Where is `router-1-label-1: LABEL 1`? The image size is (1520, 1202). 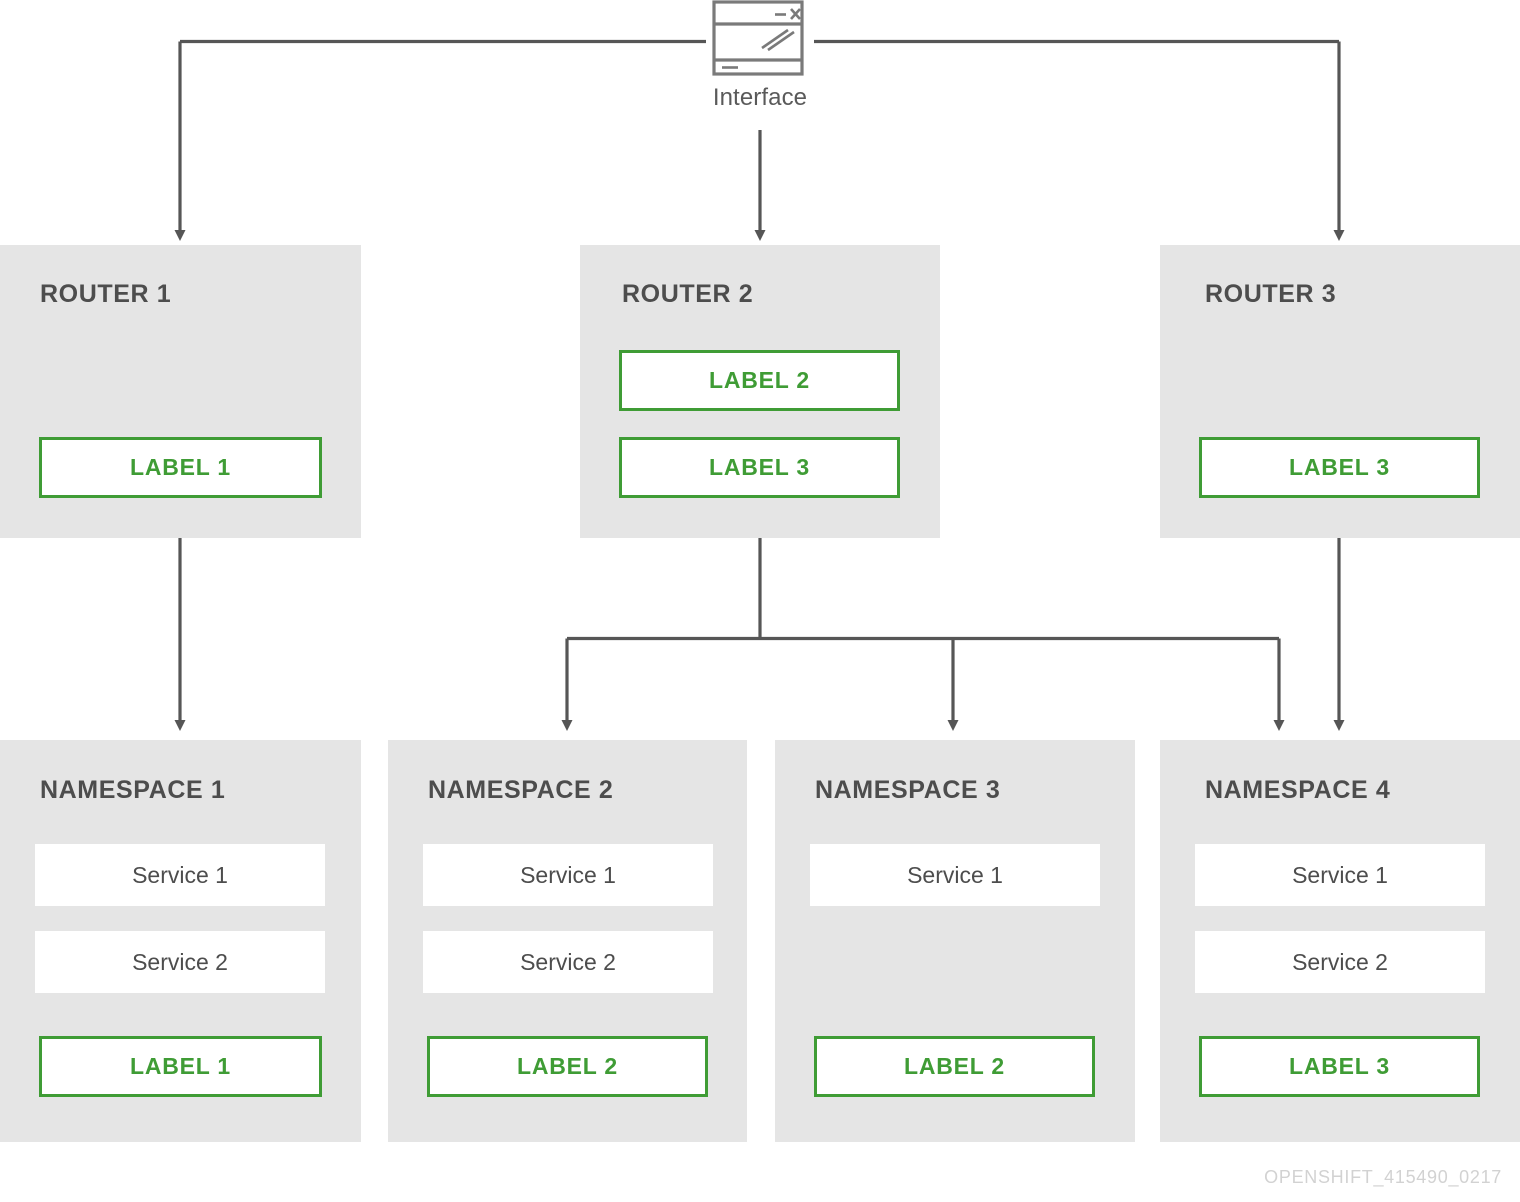
router-1-label-1: LABEL 1 is located at coordinates (180, 467).